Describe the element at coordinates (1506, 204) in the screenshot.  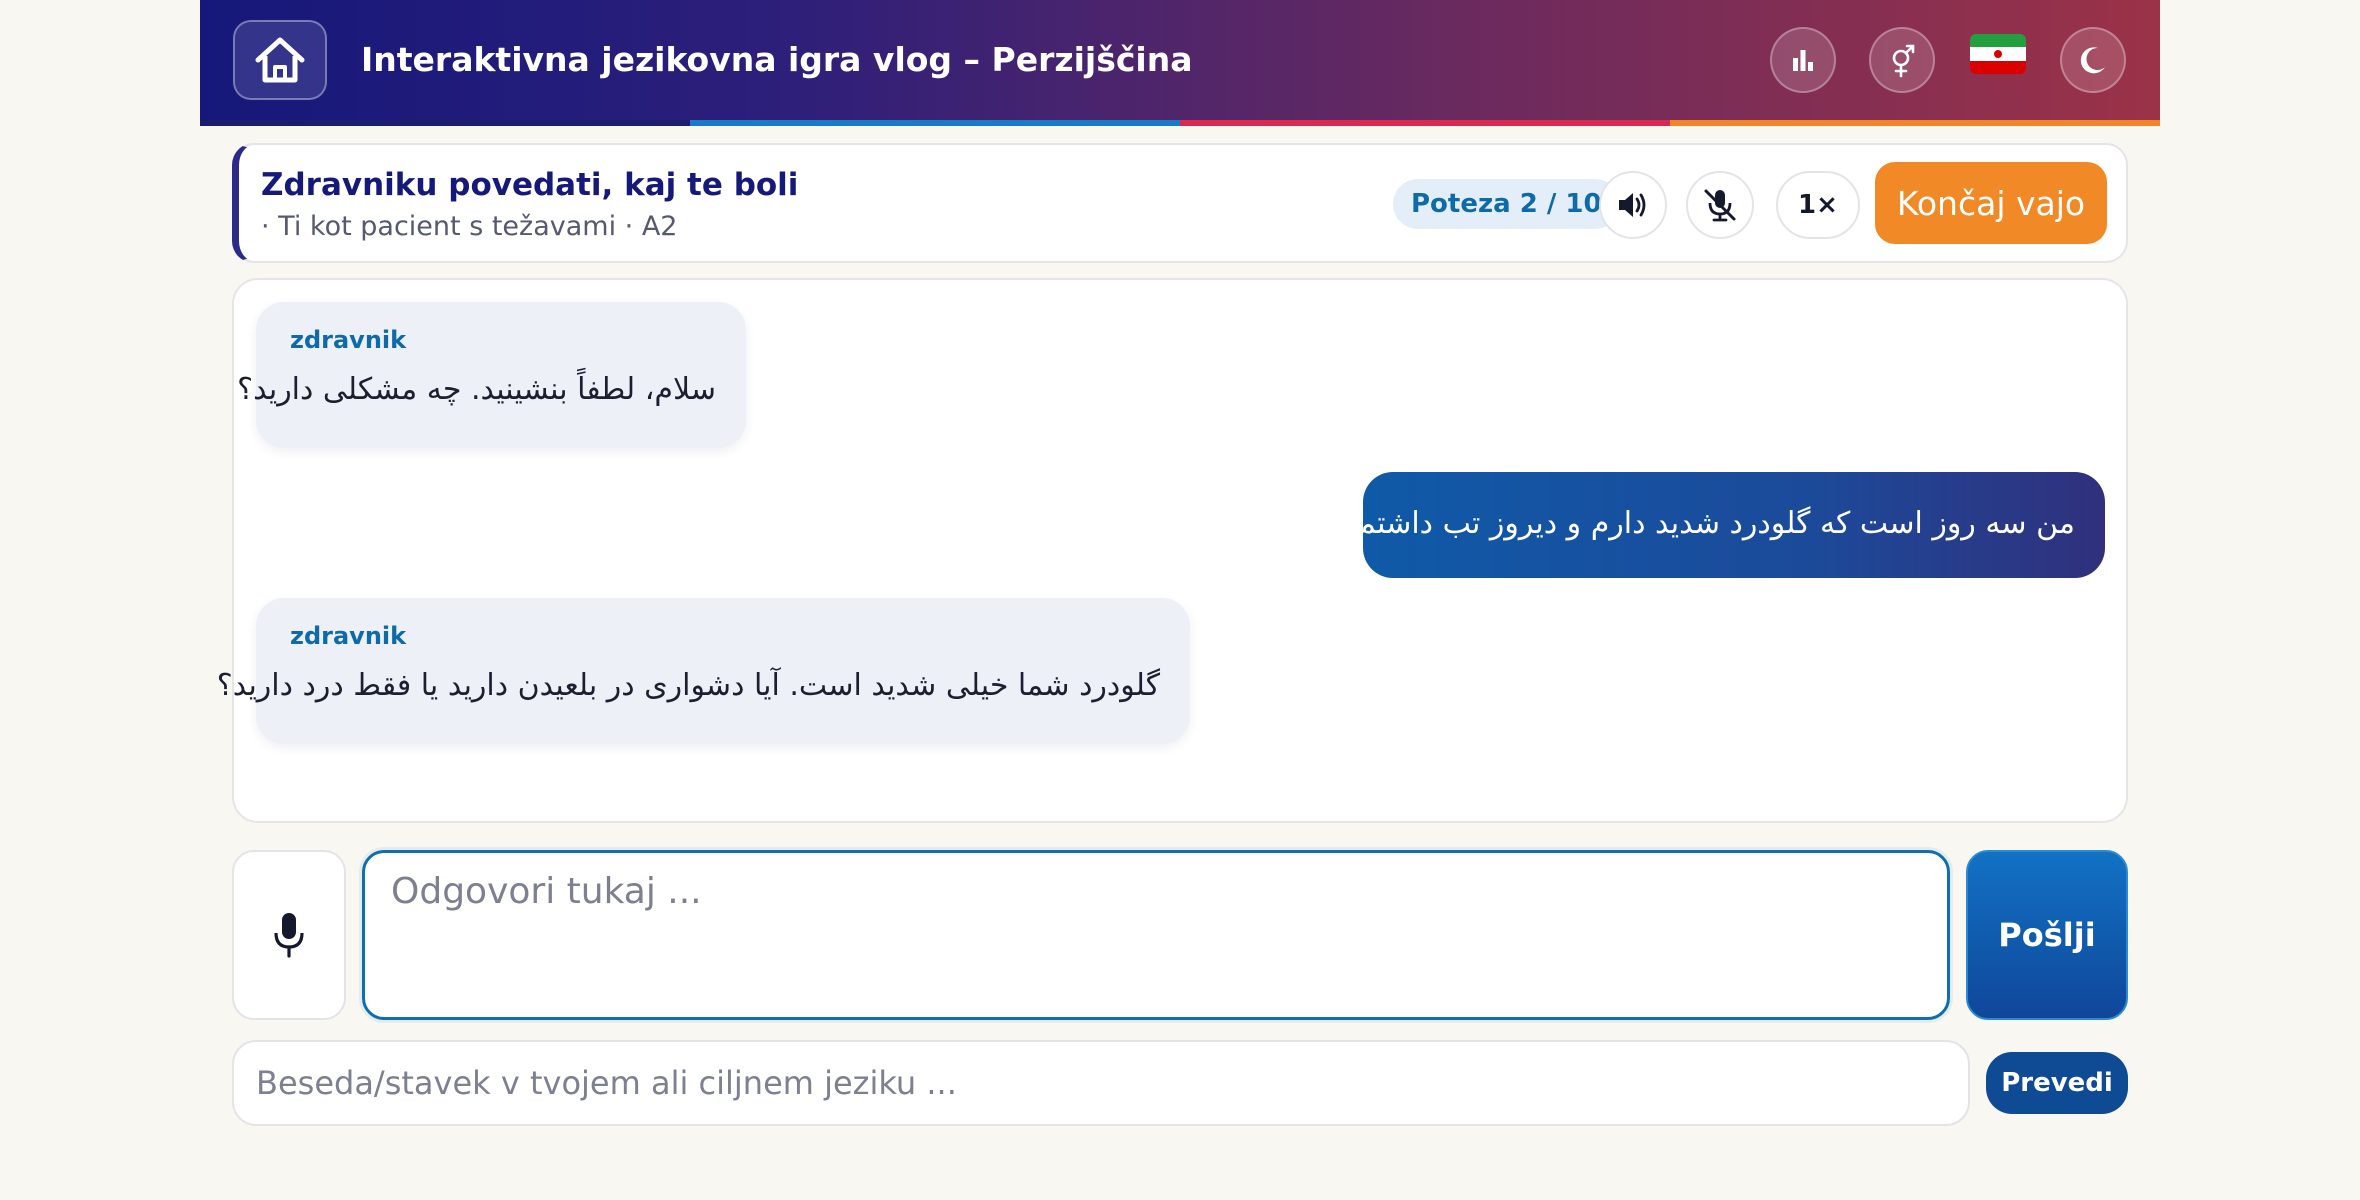
I see `turn-counter-badge: Poteza 2 / 10` at that location.